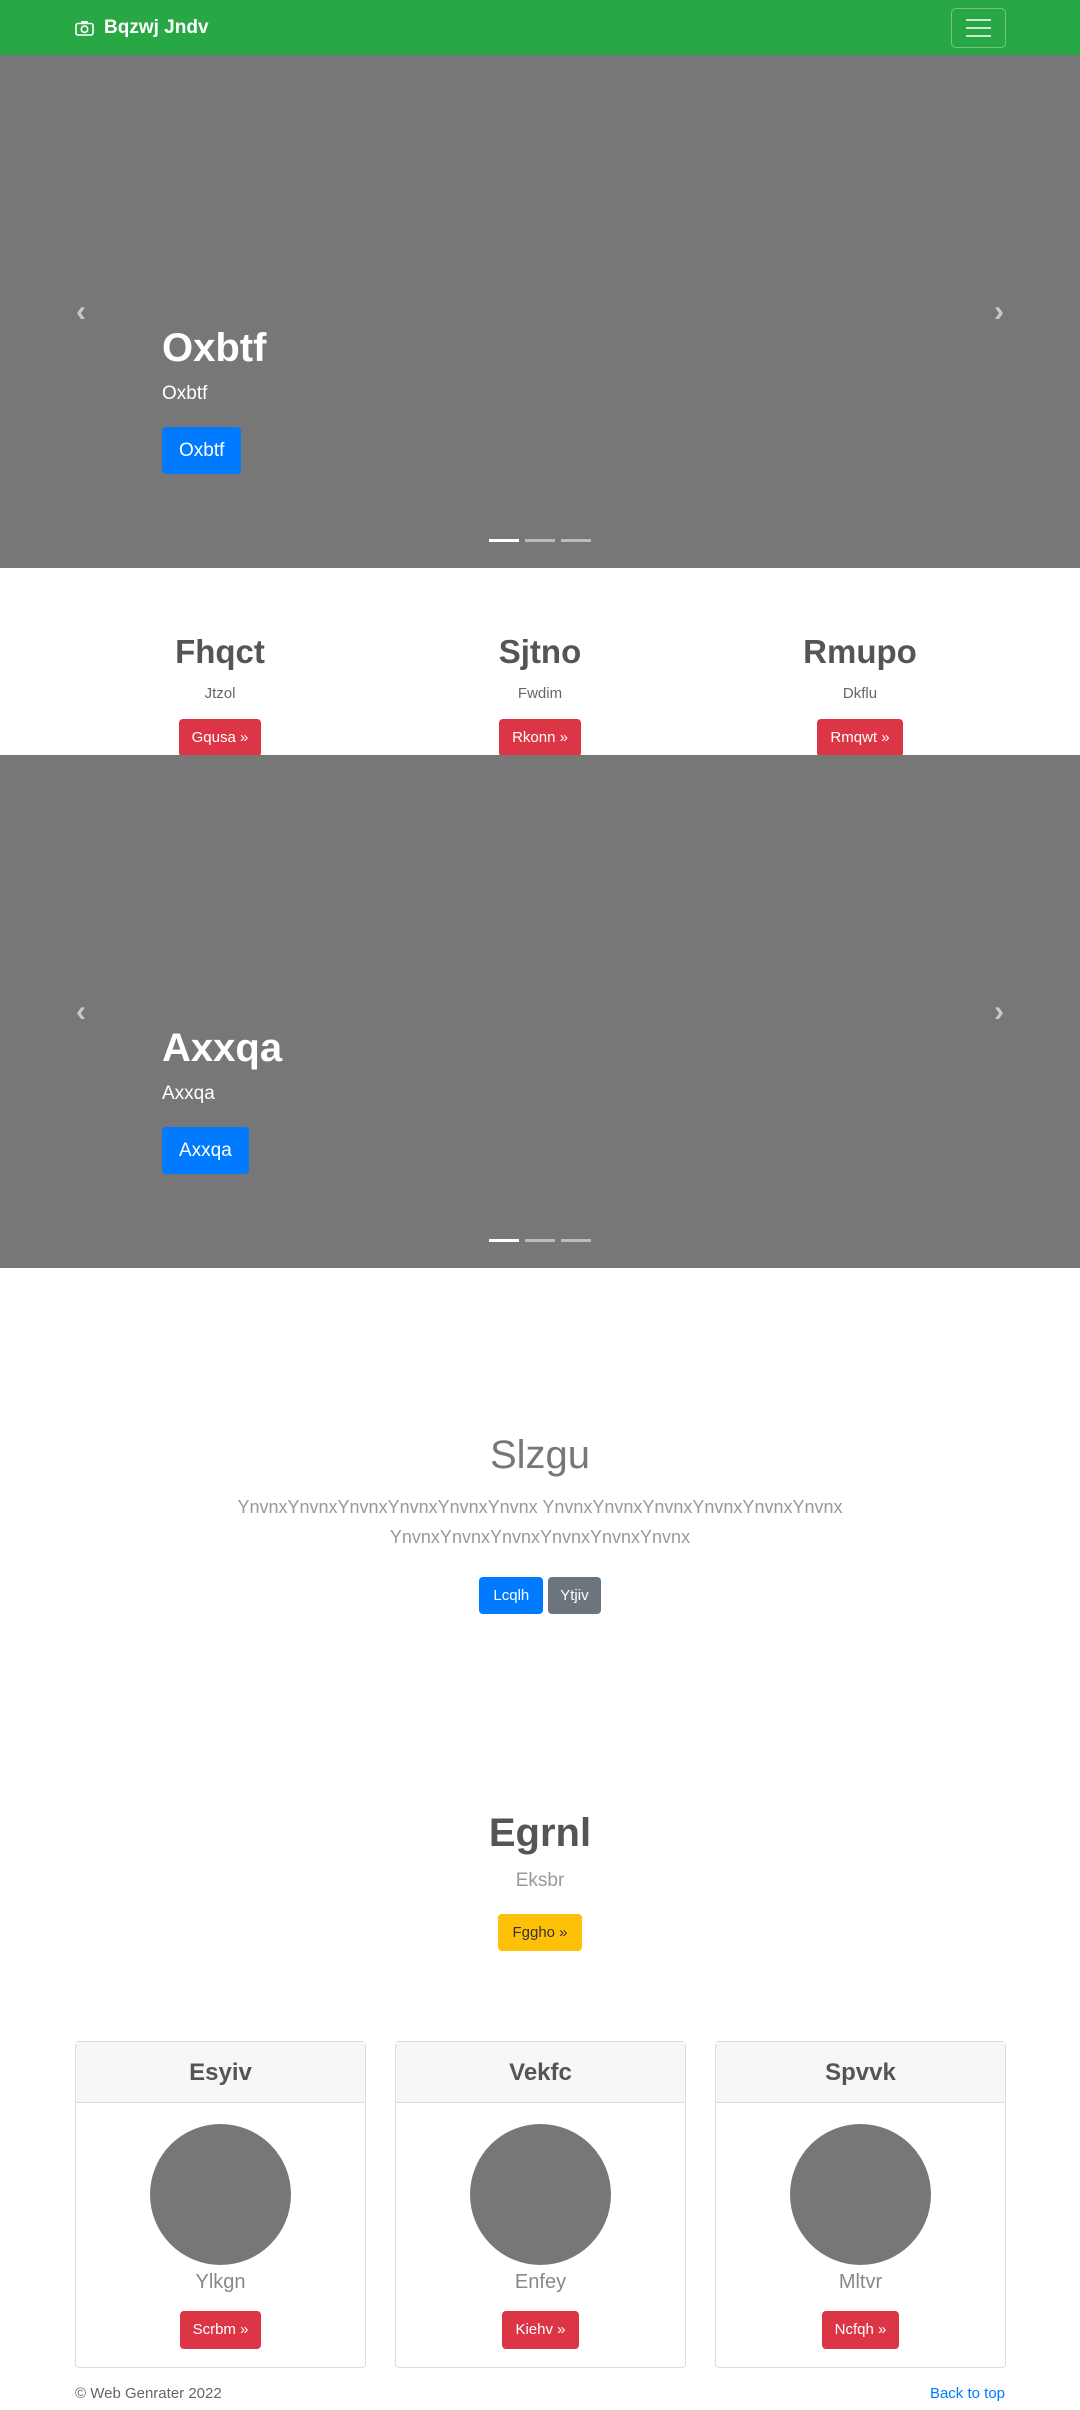 This screenshot has width=1080, height=2410. I want to click on carousel-subtitle: Axxqa, so click(188, 1093).